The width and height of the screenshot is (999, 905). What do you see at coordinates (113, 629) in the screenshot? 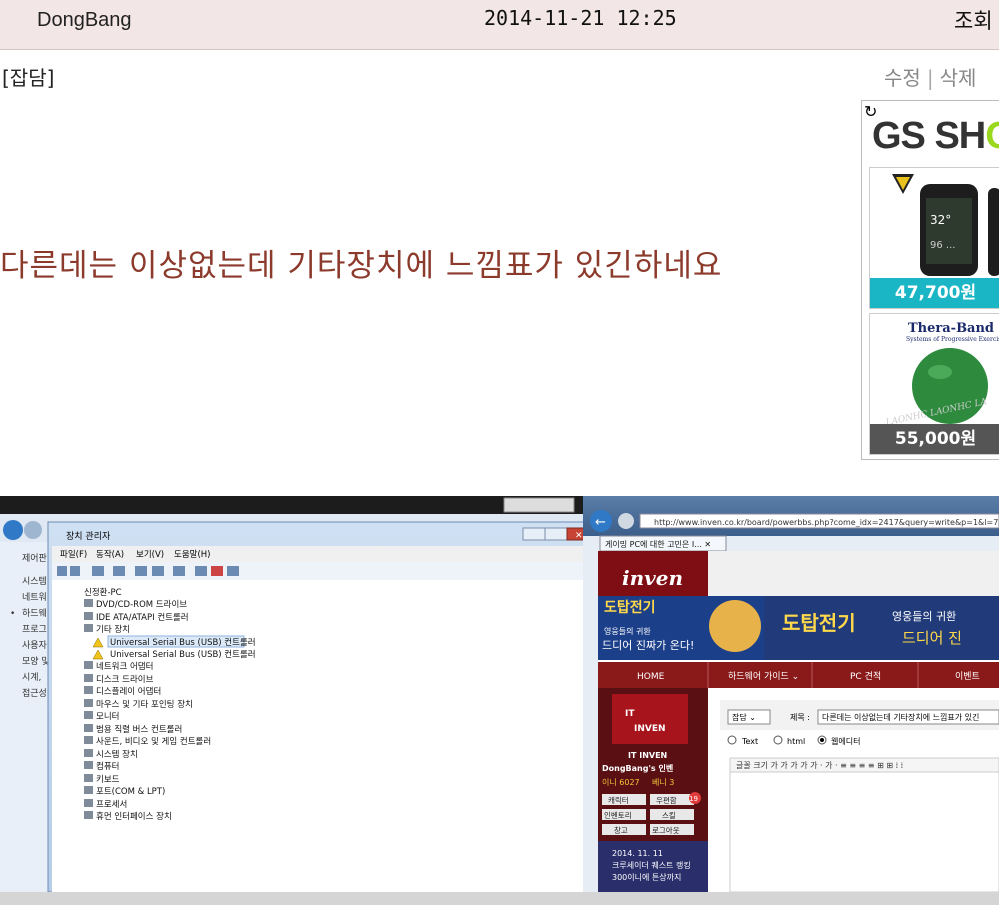
I see `svg-text: 기타 장치` at bounding box center [113, 629].